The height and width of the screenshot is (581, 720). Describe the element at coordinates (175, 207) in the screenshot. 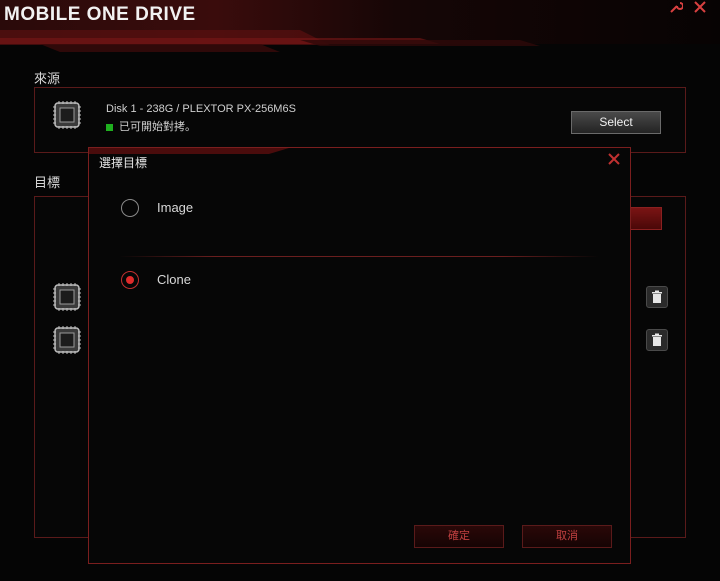

I see `radio-label-image: Image` at that location.